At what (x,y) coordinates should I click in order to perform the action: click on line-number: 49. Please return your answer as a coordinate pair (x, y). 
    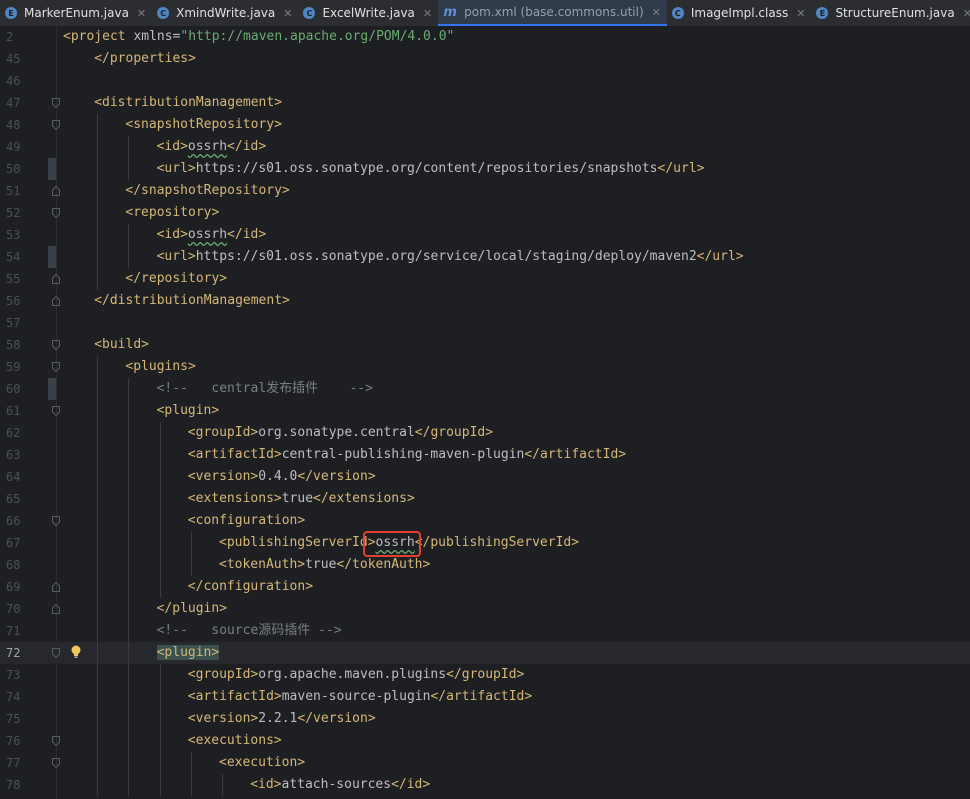
    Looking at the image, I should click on (13, 147).